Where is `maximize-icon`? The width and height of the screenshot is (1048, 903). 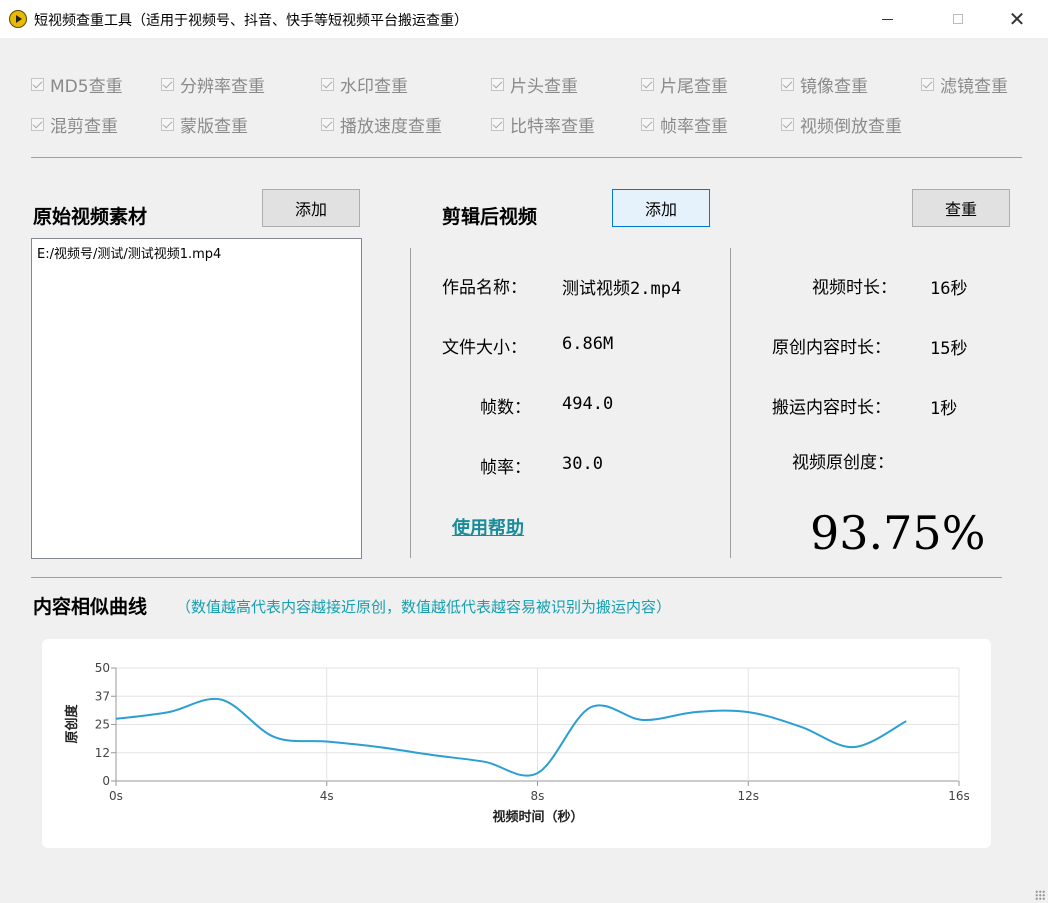 maximize-icon is located at coordinates (958, 19).